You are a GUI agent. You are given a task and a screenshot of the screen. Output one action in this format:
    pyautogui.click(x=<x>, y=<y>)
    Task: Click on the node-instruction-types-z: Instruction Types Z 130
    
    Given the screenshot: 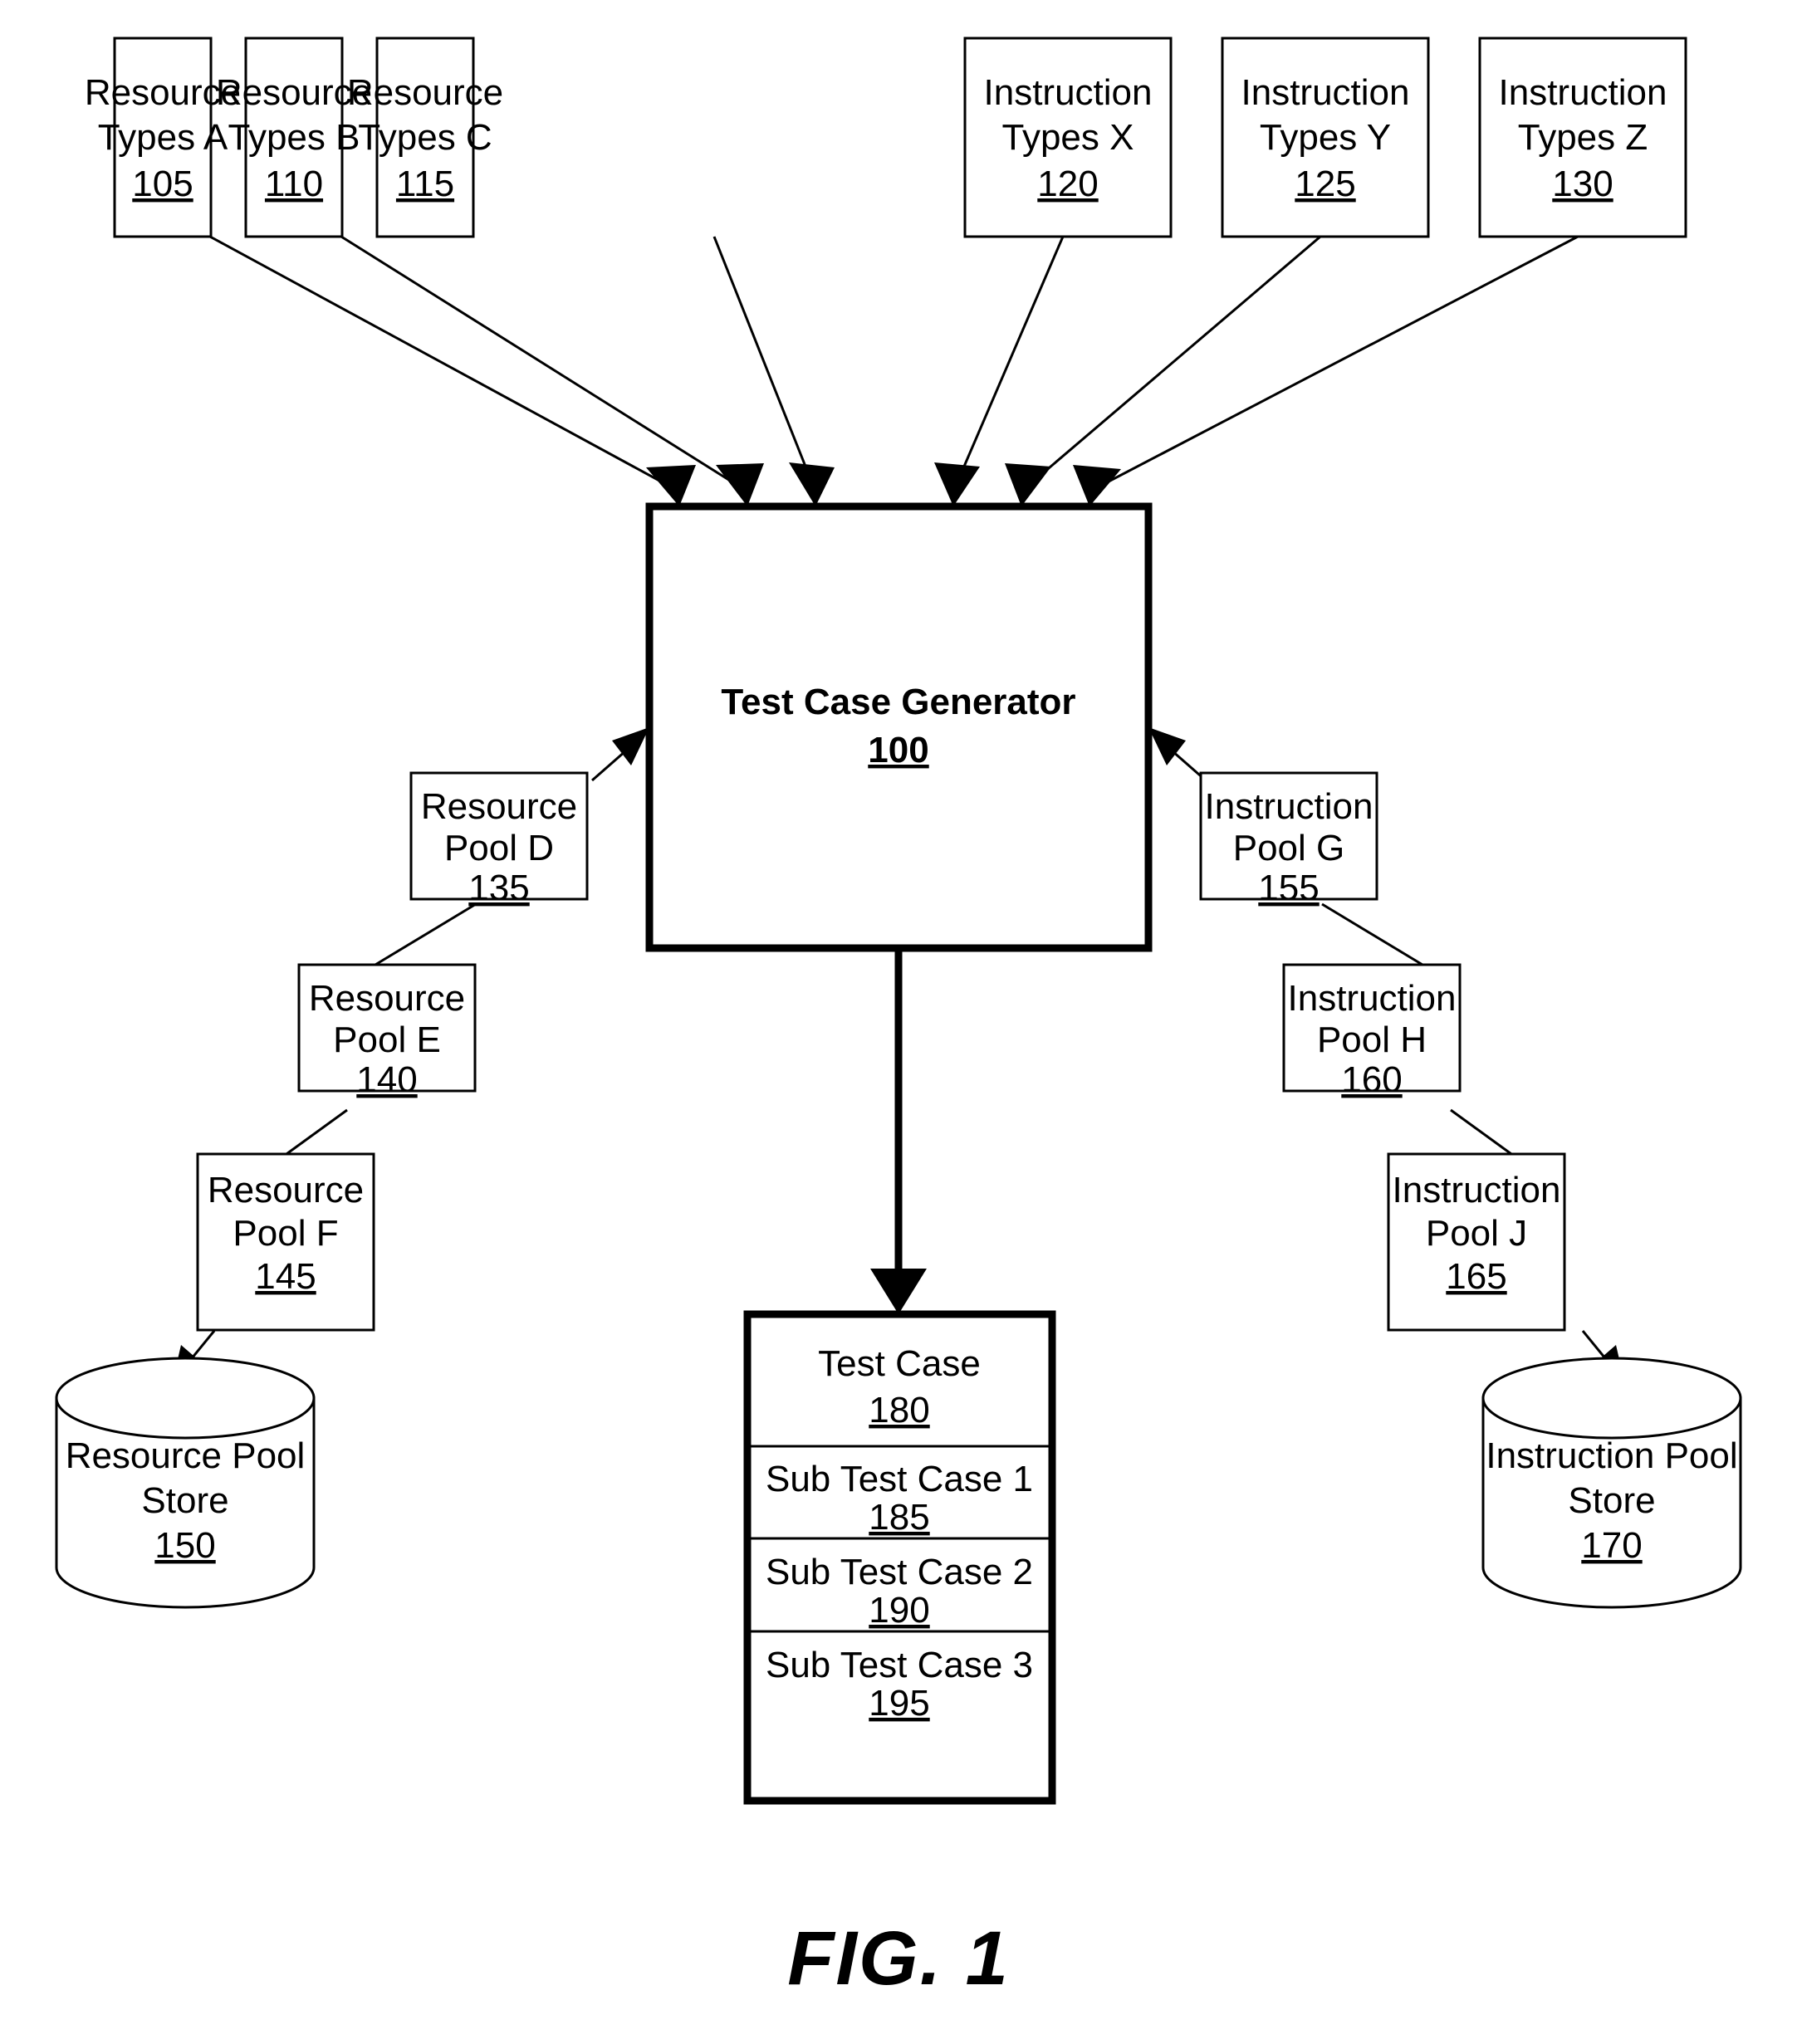 What is the action you would take?
    pyautogui.click(x=1582, y=137)
    